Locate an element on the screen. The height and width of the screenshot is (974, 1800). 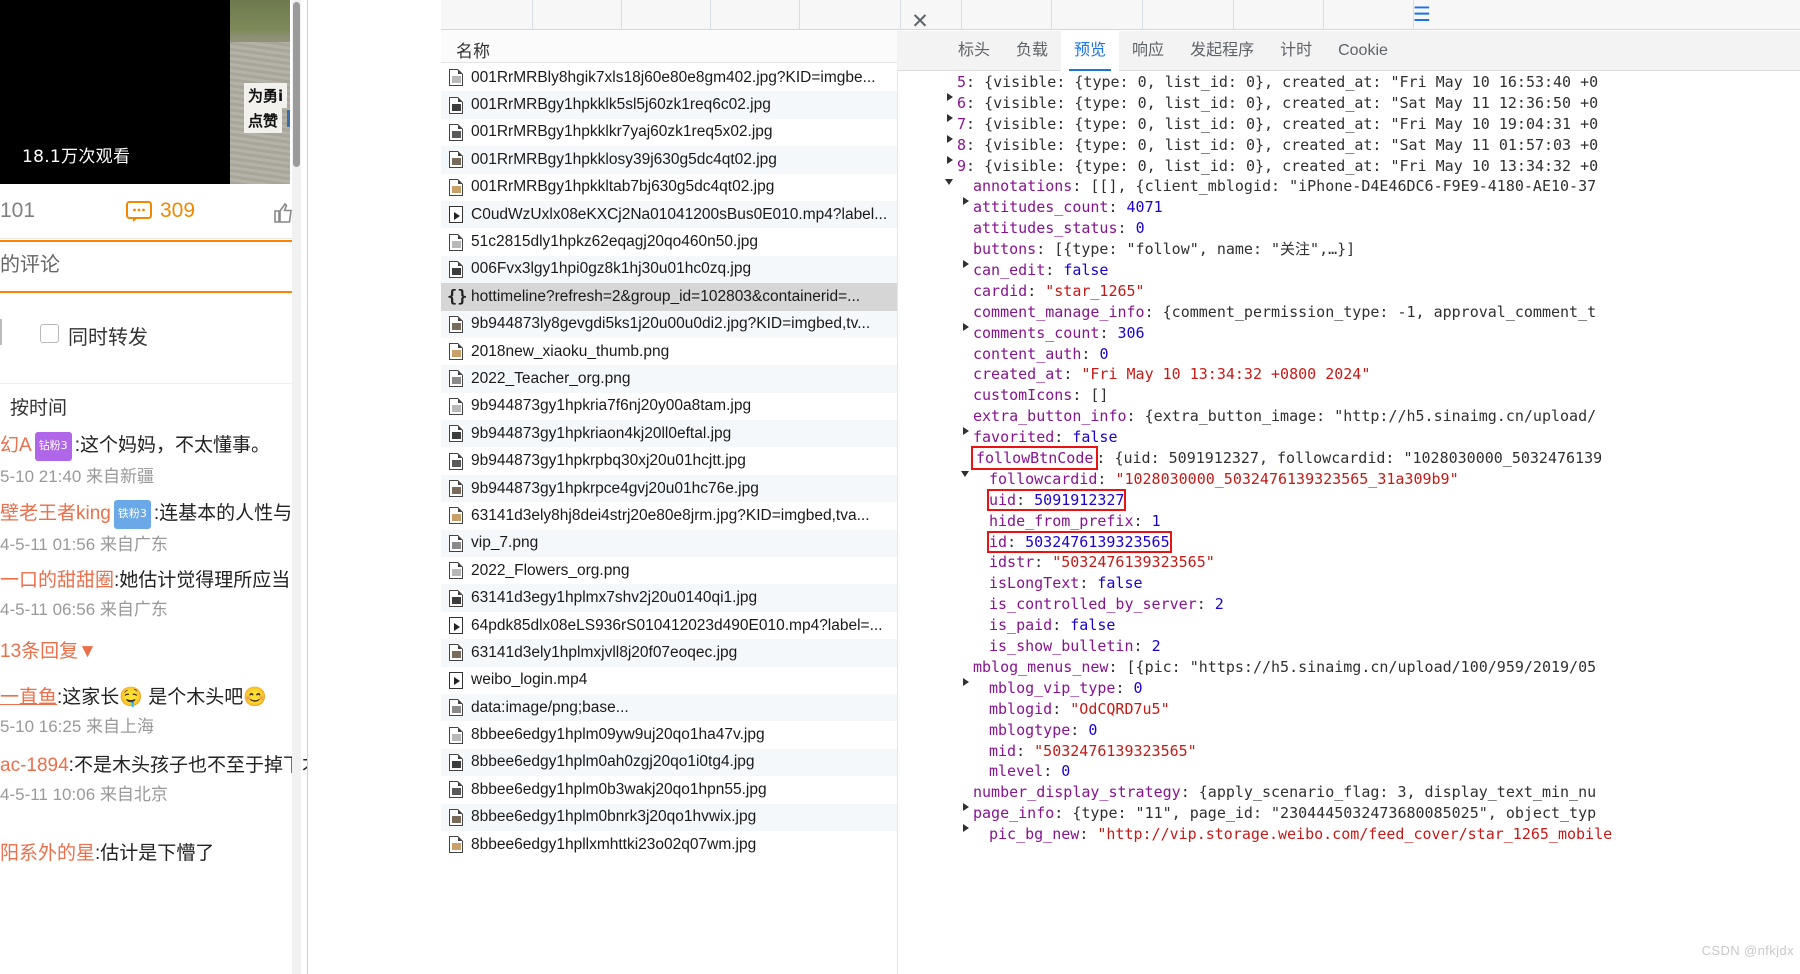
tab-2: 负载 is located at coordinates (1032, 51).